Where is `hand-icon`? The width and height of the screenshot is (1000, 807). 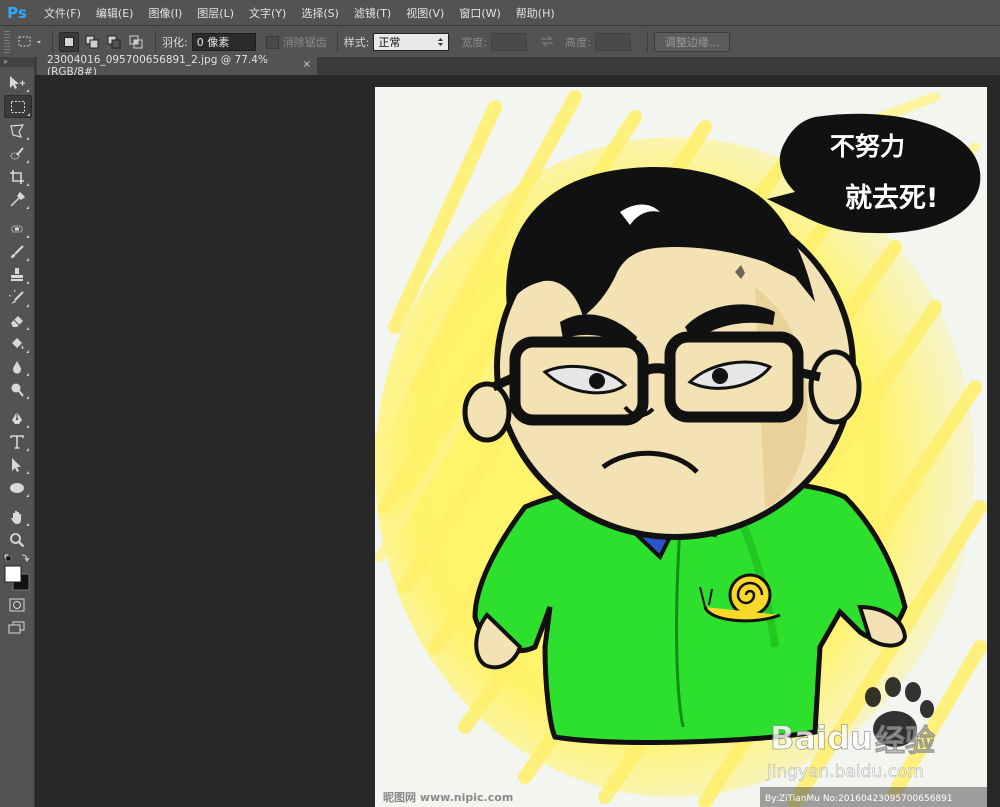 hand-icon is located at coordinates (16, 517).